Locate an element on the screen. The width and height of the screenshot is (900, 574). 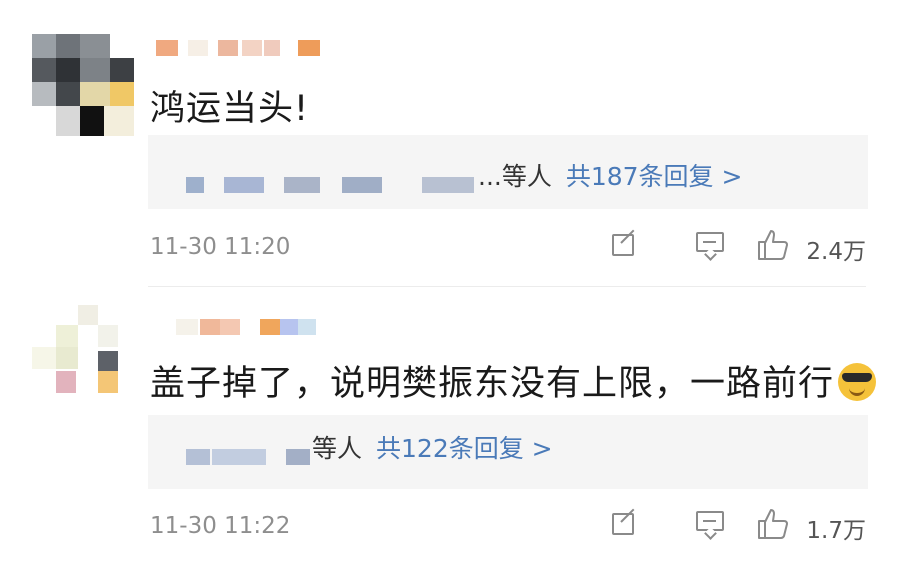
reply-summary: ...等人 共187条回复 > is located at coordinates (508, 172).